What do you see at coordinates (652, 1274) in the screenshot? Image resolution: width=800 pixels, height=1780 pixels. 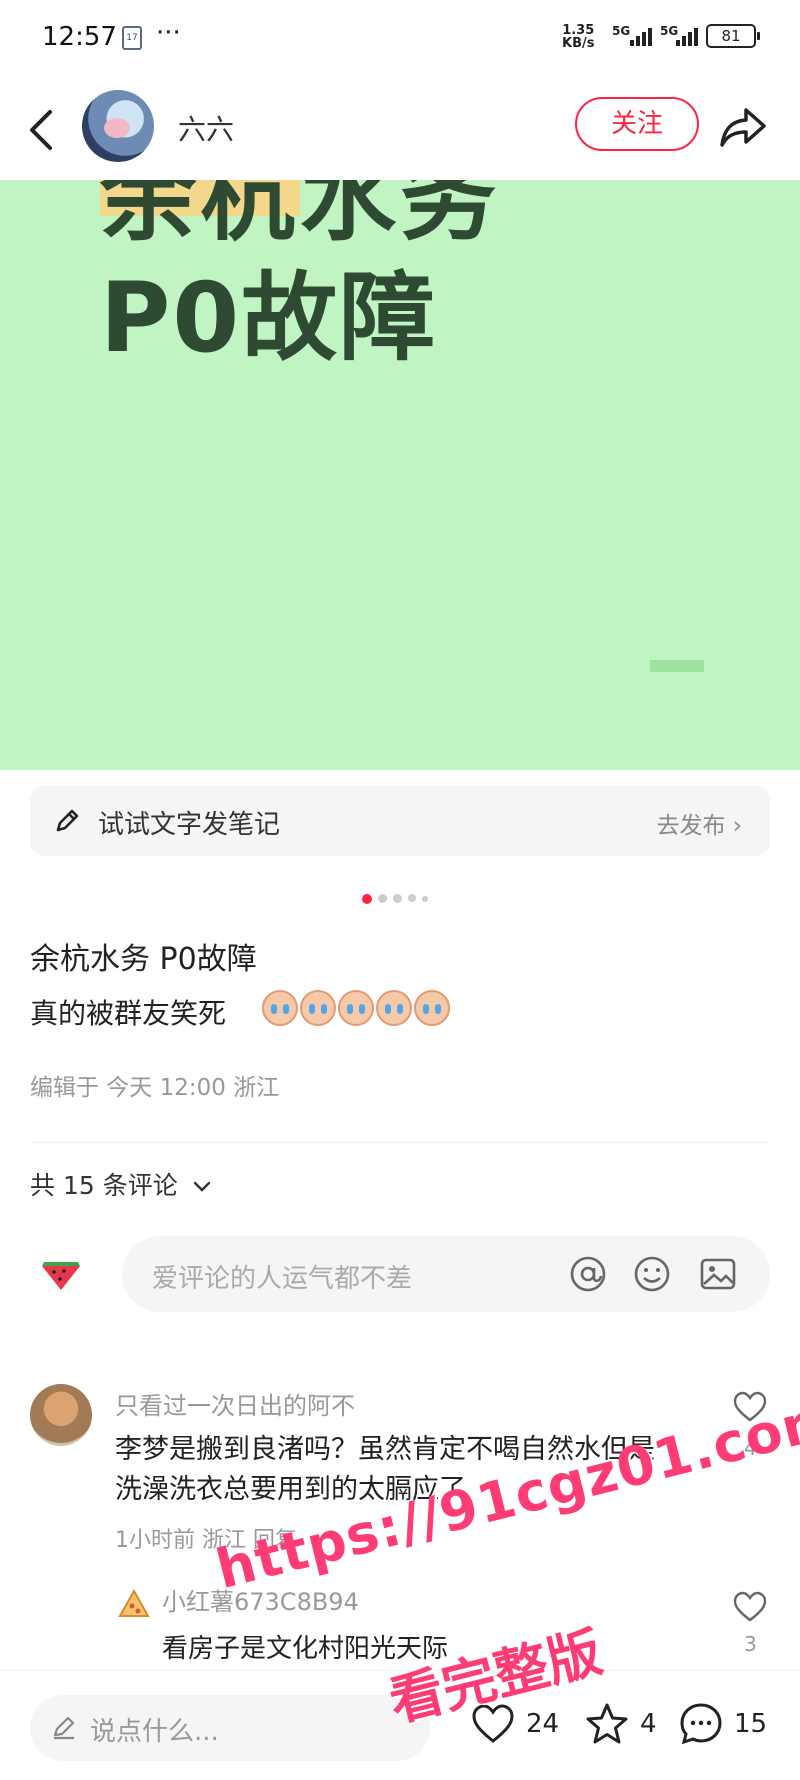 I see `emoji-icon` at bounding box center [652, 1274].